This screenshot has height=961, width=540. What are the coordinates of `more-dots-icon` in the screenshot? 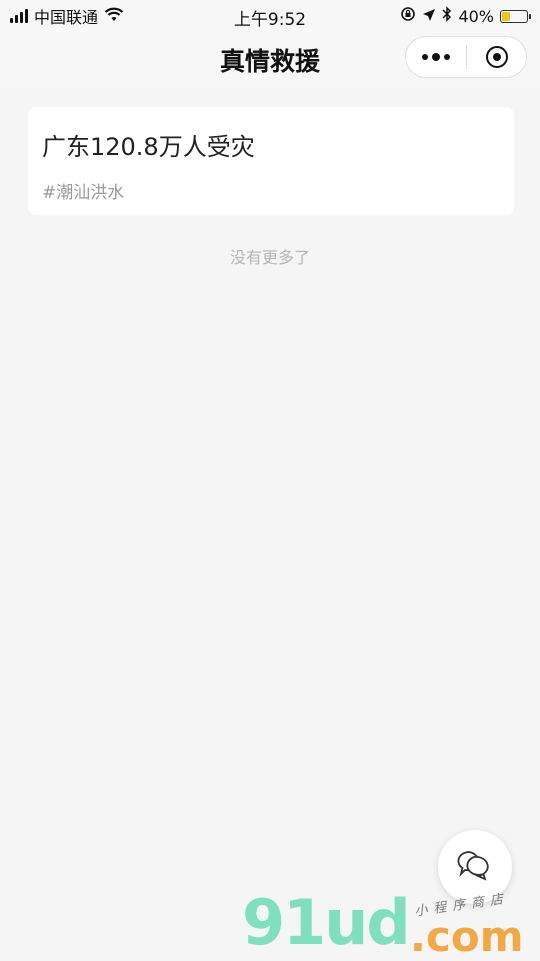 It's located at (436, 57).